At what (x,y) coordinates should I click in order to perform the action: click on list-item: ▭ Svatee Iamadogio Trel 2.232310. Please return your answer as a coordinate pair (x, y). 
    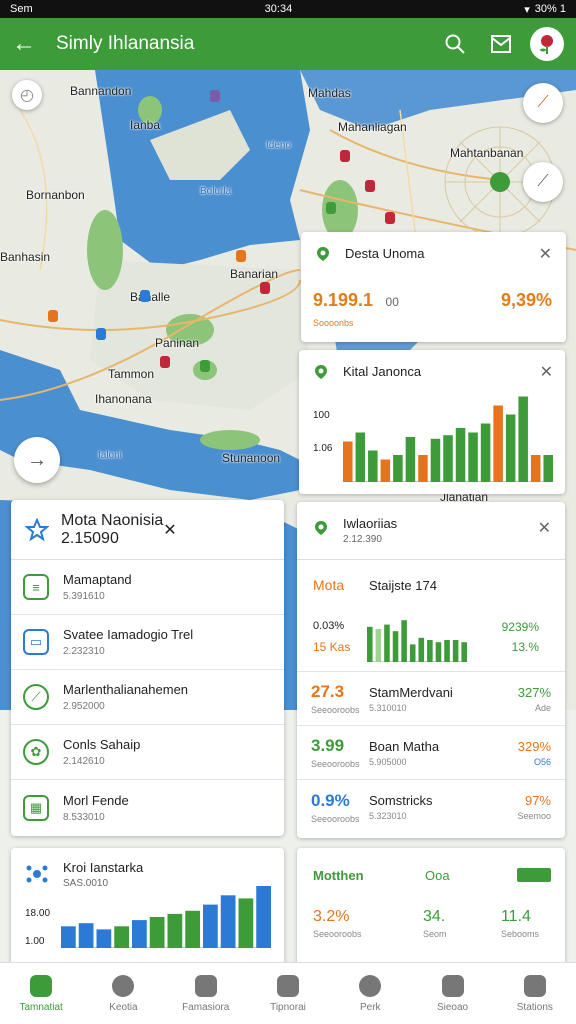
    Looking at the image, I should click on (147, 642).